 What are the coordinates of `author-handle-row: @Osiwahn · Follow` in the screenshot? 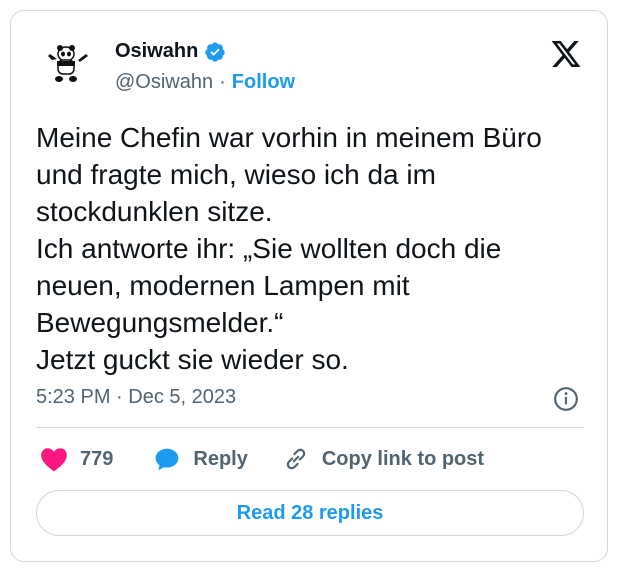 It's located at (205, 82).